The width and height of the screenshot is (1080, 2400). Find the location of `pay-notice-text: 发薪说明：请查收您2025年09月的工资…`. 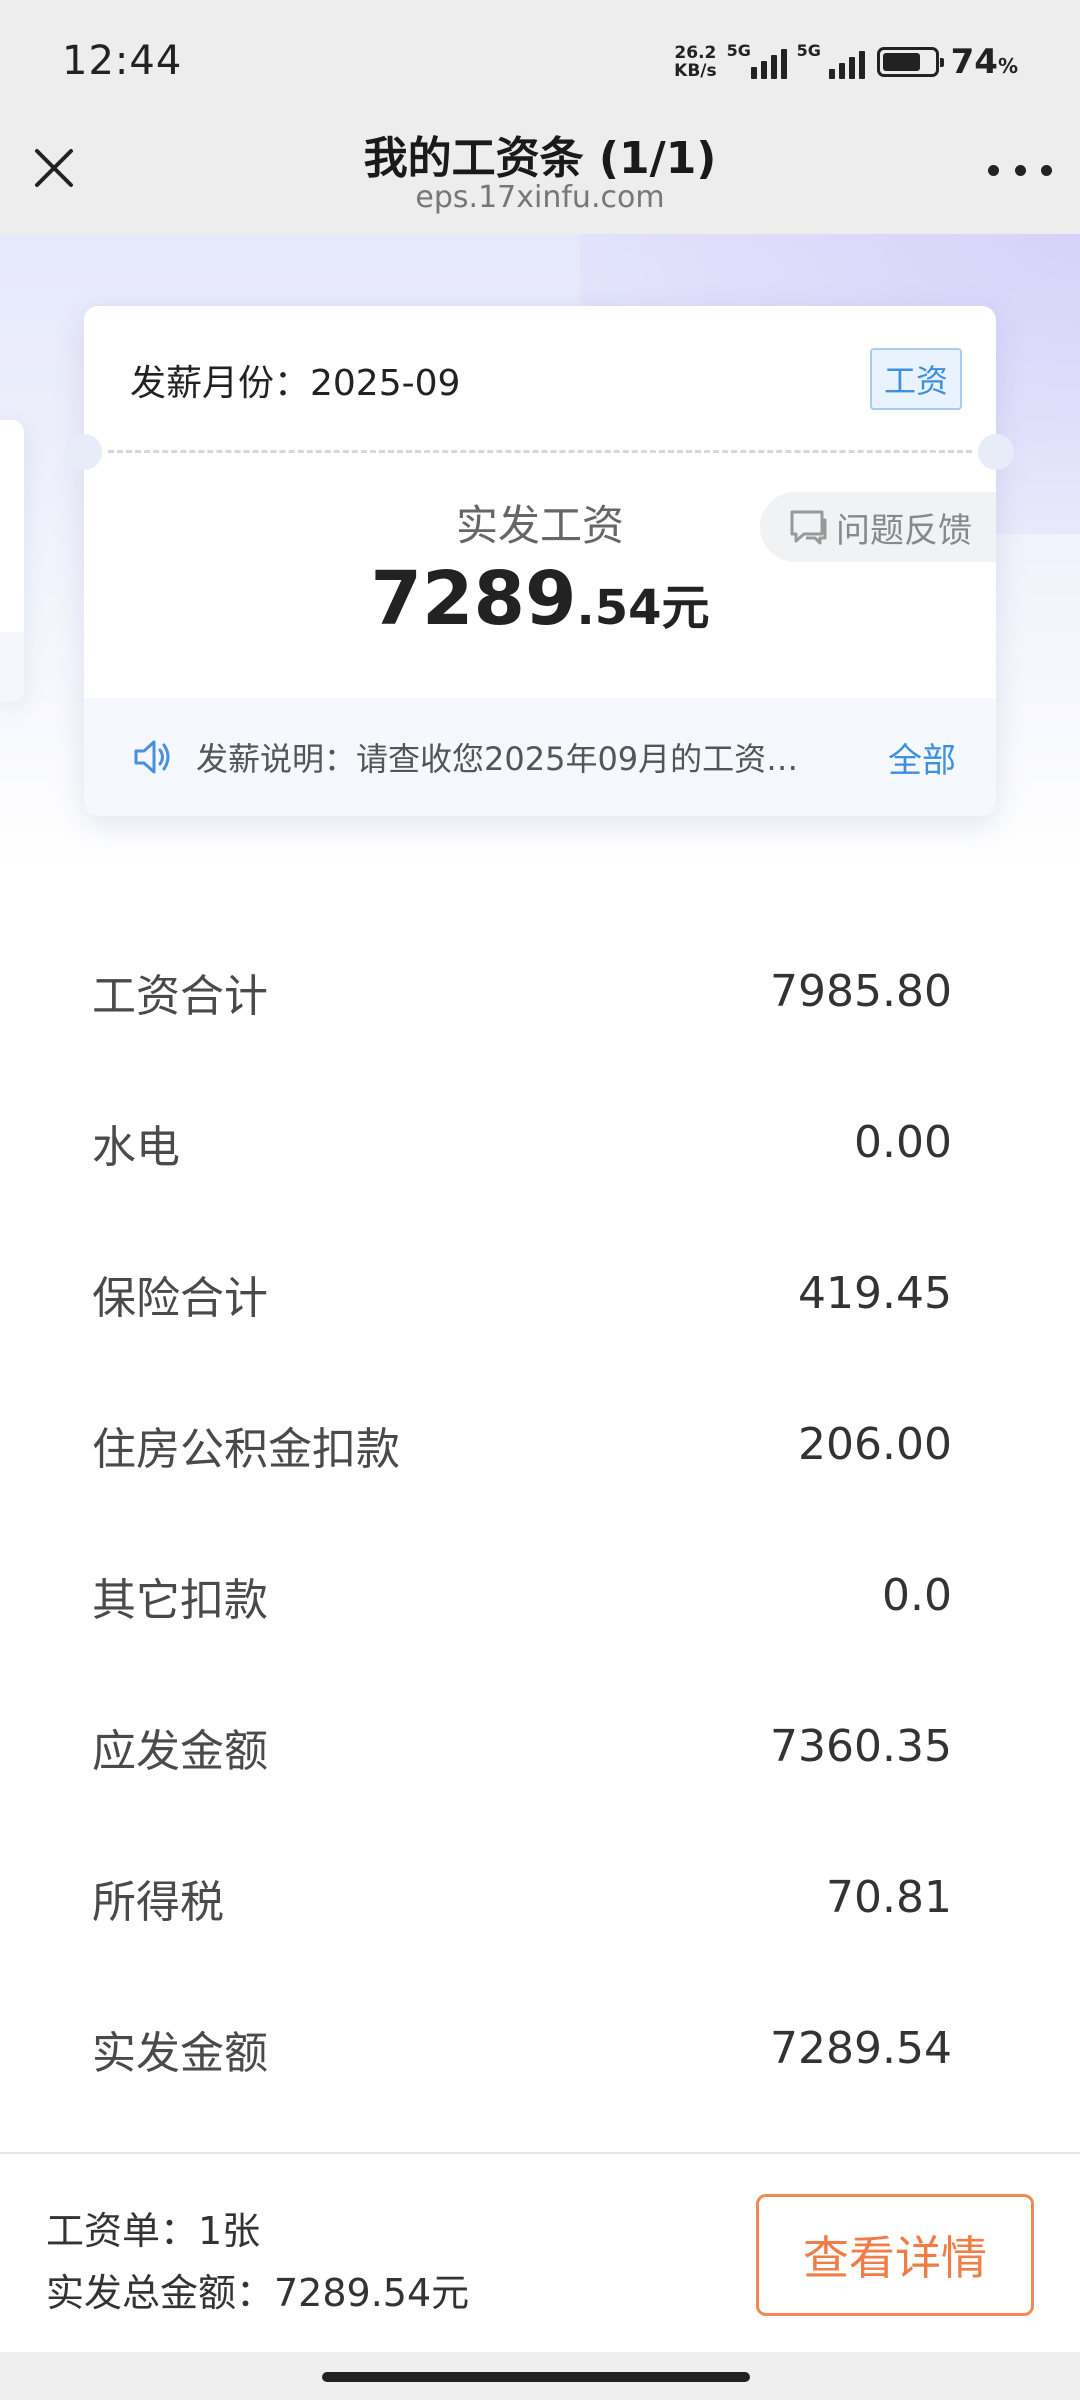

pay-notice-text: 发薪说明：请查收您2025年09月的工资… is located at coordinates (497, 759).